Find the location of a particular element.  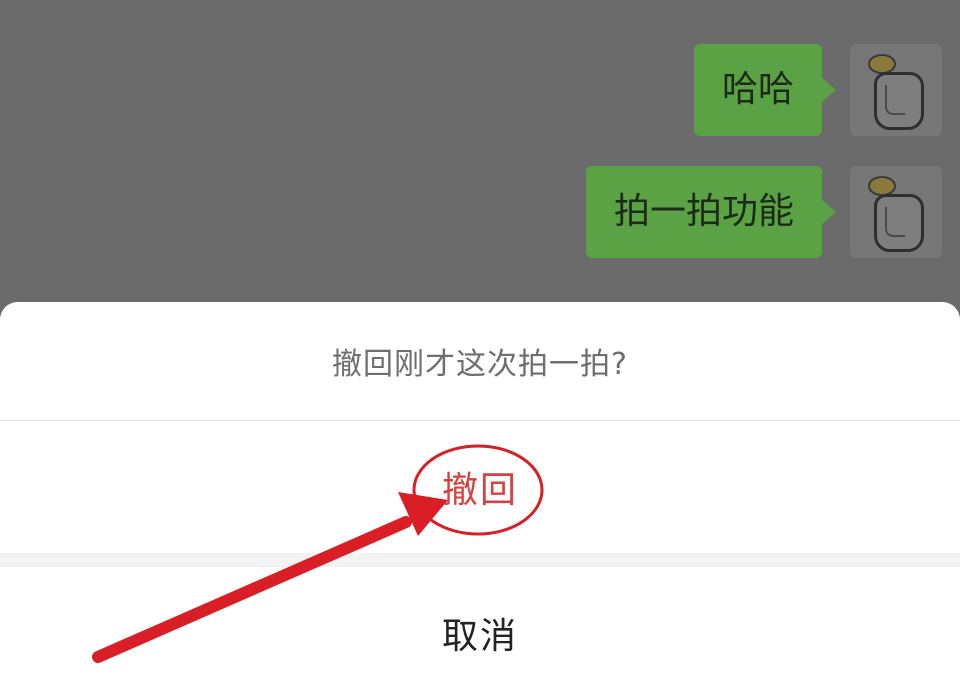

message-row: 哈哈 is located at coordinates (817, 90).